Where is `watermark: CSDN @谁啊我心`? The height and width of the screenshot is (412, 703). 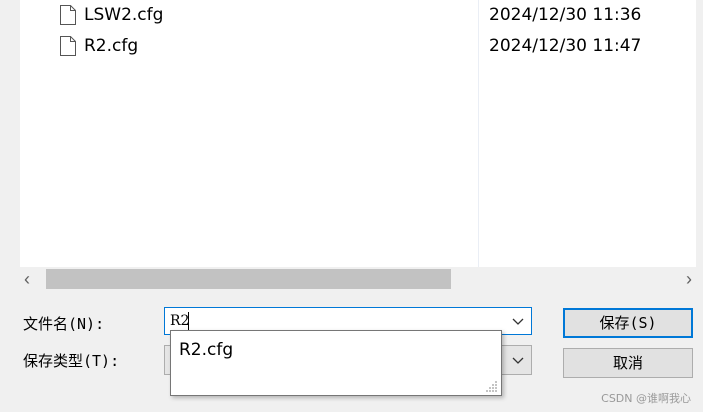
watermark: CSDN @谁啊我心 is located at coordinates (646, 398).